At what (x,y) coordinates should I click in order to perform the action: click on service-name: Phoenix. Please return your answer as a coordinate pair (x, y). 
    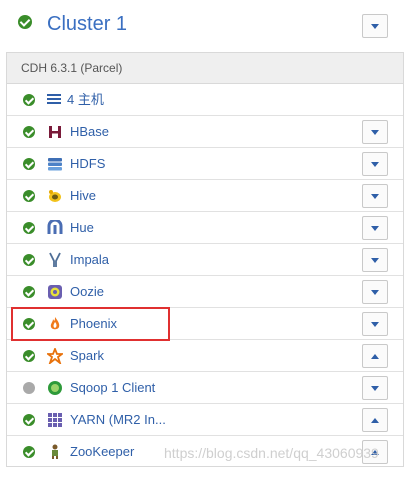
    Looking at the image, I should click on (93, 324).